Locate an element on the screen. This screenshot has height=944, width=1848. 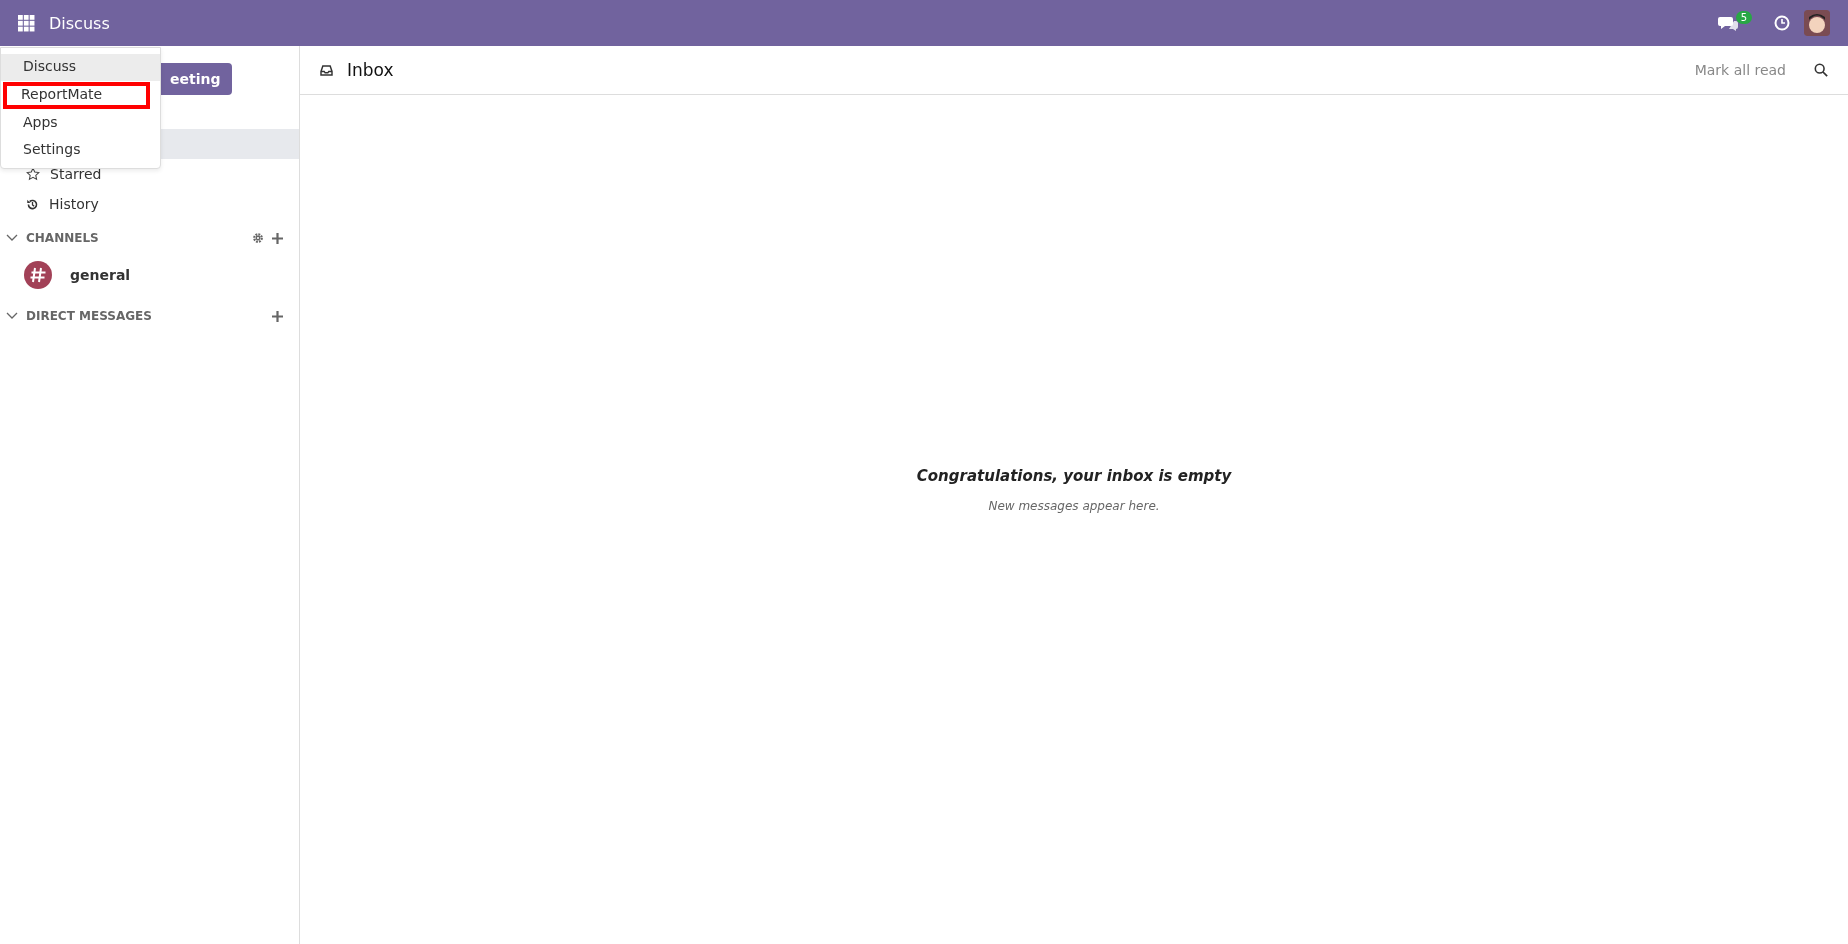
section-title: CHANNELS is located at coordinates (62, 238).